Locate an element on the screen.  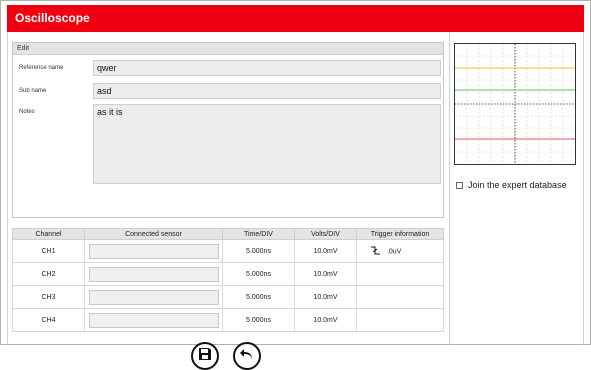
channel-cell: CH3 is located at coordinates (48, 297).